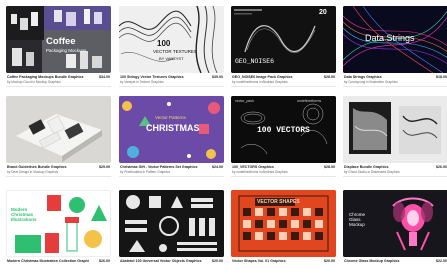 Image resolution: width=447 pixels, height=274 pixels. I want to click on product-price: $35.00, so click(217, 77).